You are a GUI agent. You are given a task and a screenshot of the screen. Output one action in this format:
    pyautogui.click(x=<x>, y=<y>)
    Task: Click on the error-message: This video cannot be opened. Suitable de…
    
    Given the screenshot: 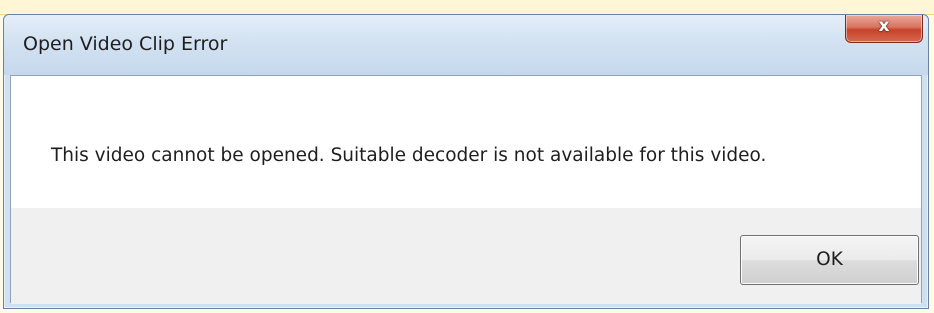 What is the action you would take?
    pyautogui.click(x=409, y=155)
    